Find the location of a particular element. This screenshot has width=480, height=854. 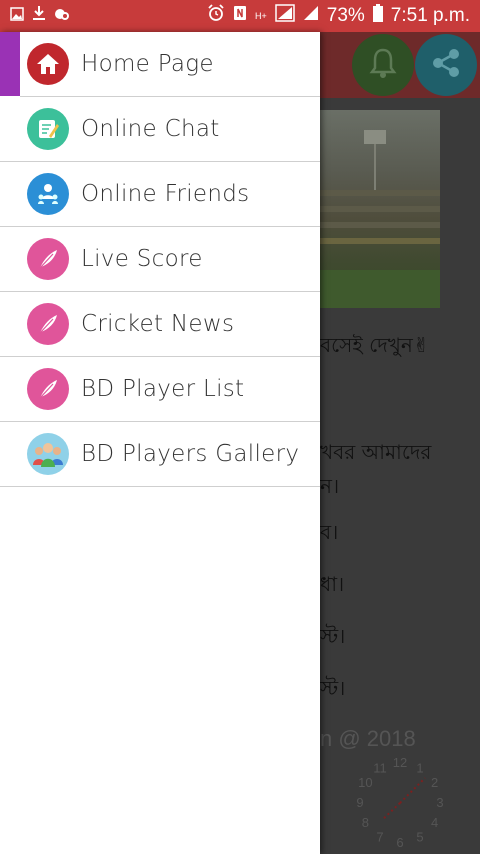

menu-label: BD Player List is located at coordinates (163, 389).